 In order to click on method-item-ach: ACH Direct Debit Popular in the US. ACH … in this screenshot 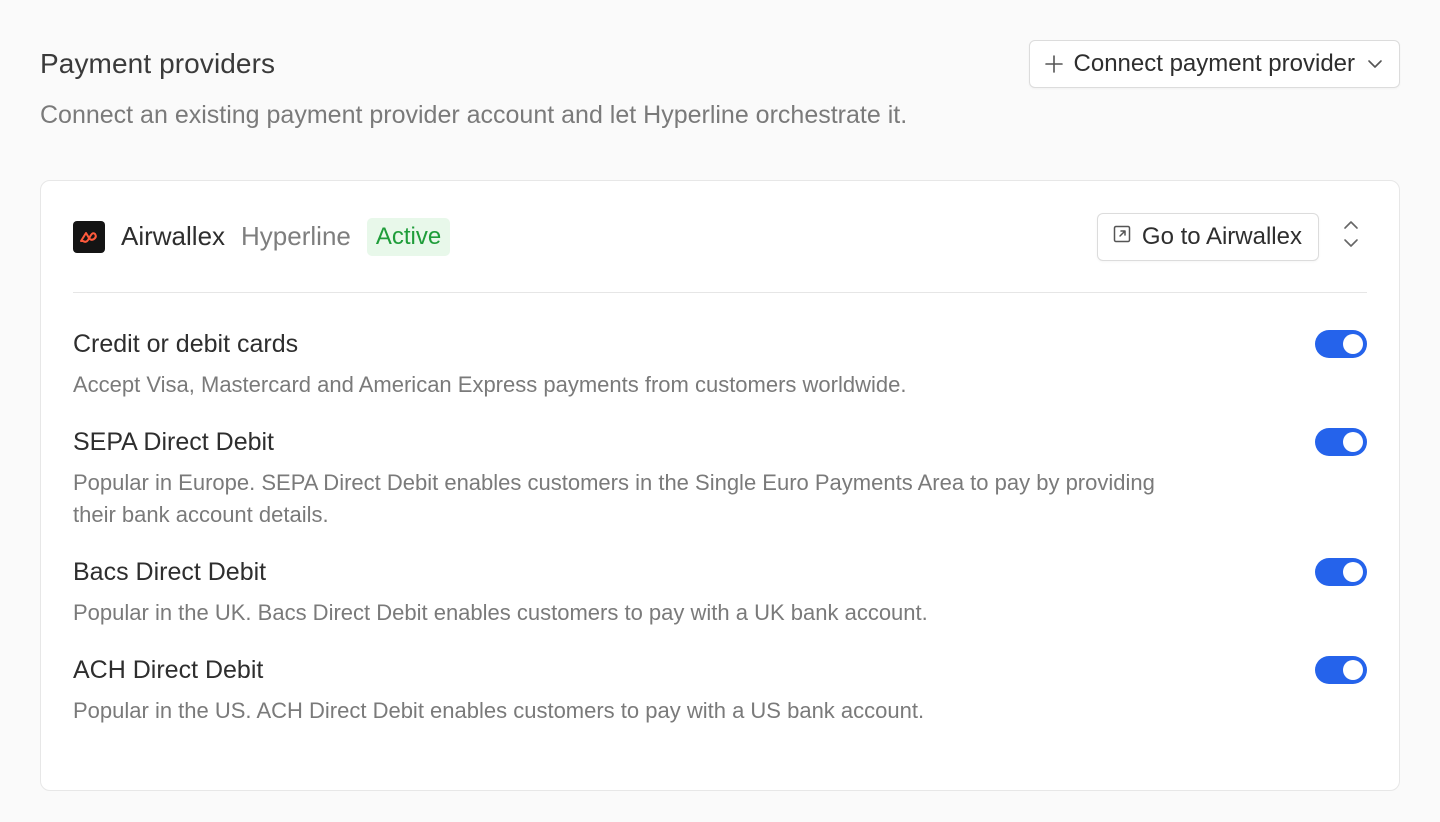, I will do `click(720, 690)`.